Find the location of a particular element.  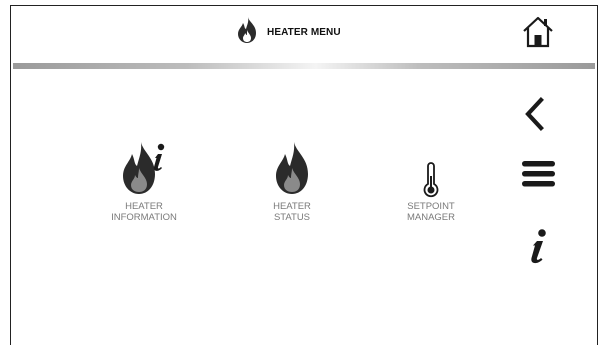

tile-label-line1: SETPOINT is located at coordinates (431, 206).